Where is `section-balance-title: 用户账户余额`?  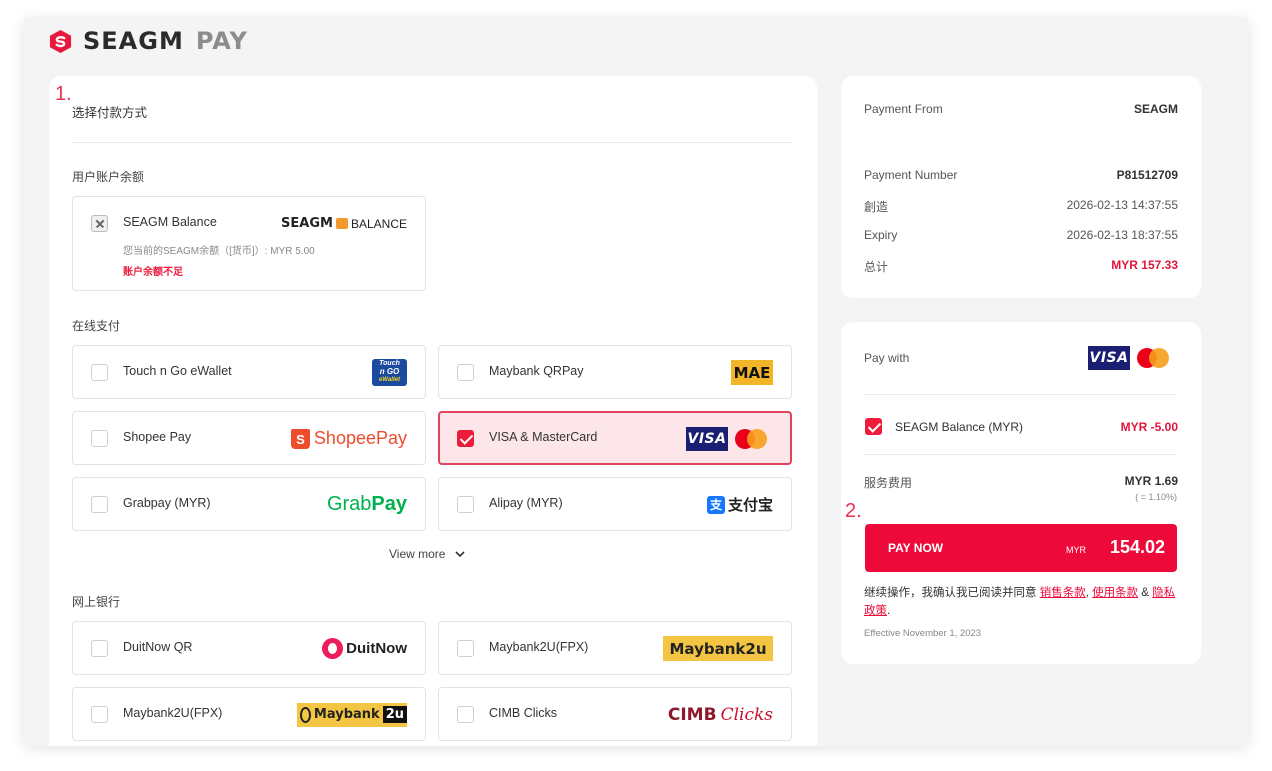 section-balance-title: 用户账户余额 is located at coordinates (108, 177).